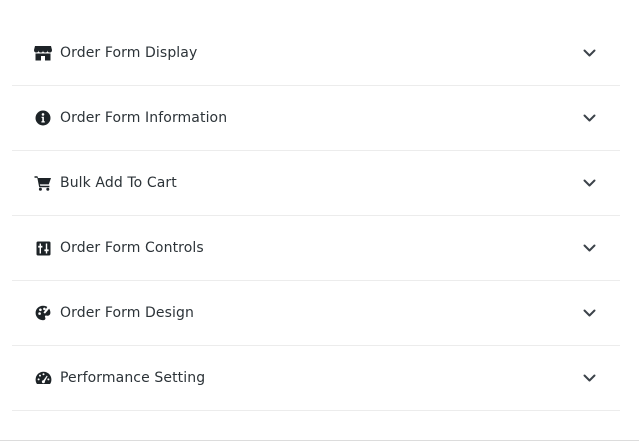 The width and height of the screenshot is (639, 443). What do you see at coordinates (43, 53) in the screenshot?
I see `store-icon` at bounding box center [43, 53].